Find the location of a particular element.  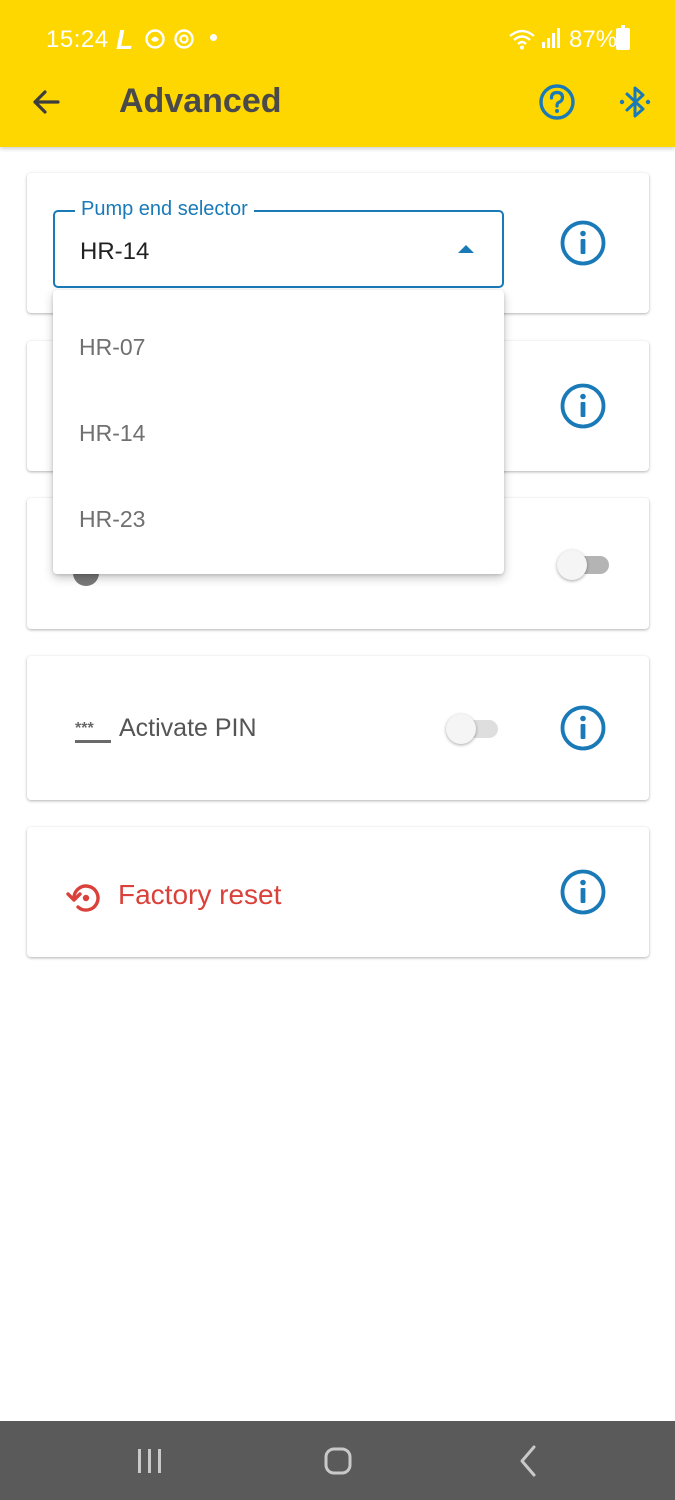

help-icon is located at coordinates (557, 102).